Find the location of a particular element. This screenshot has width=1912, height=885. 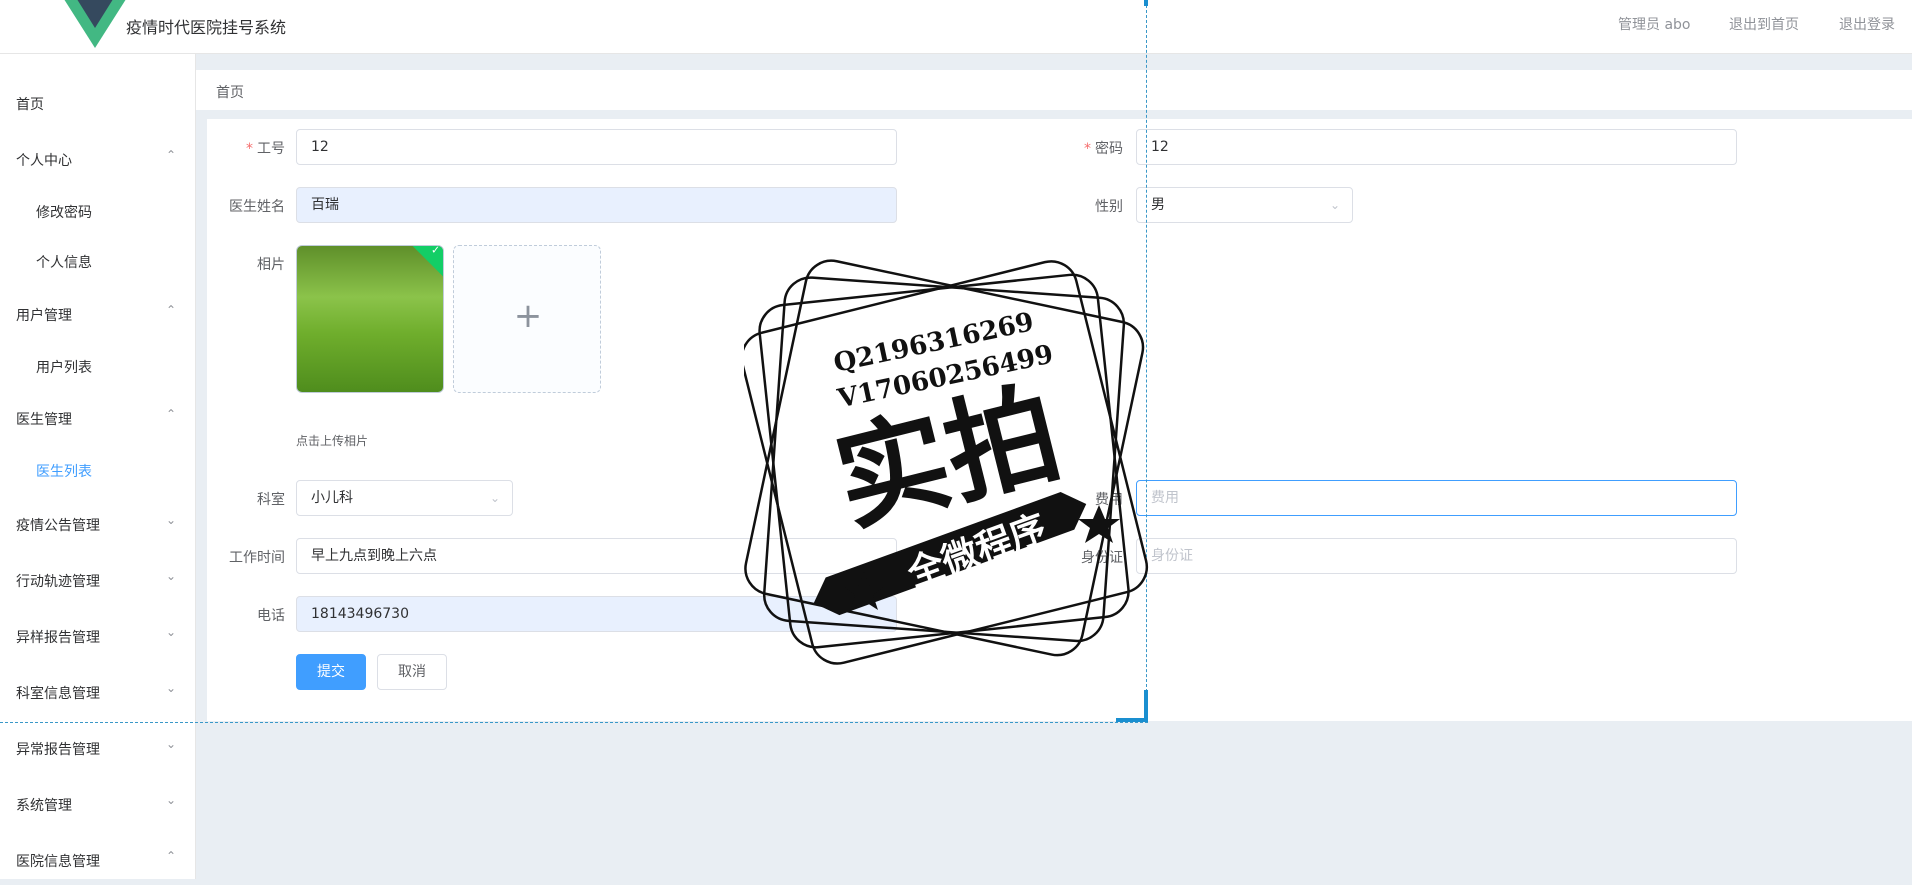

sidebar-item-label: 医院信息管理 is located at coordinates (58, 862).